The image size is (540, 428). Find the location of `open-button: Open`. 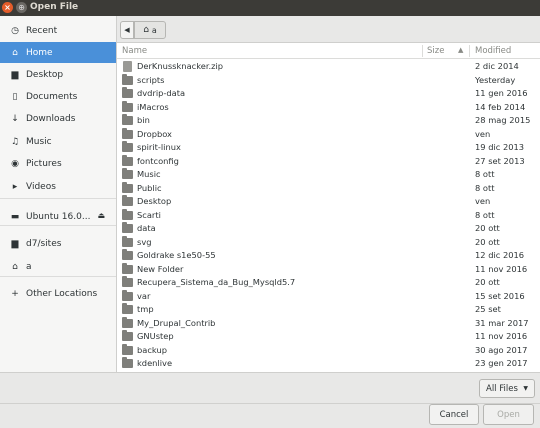

open-button: Open is located at coordinates (508, 414).